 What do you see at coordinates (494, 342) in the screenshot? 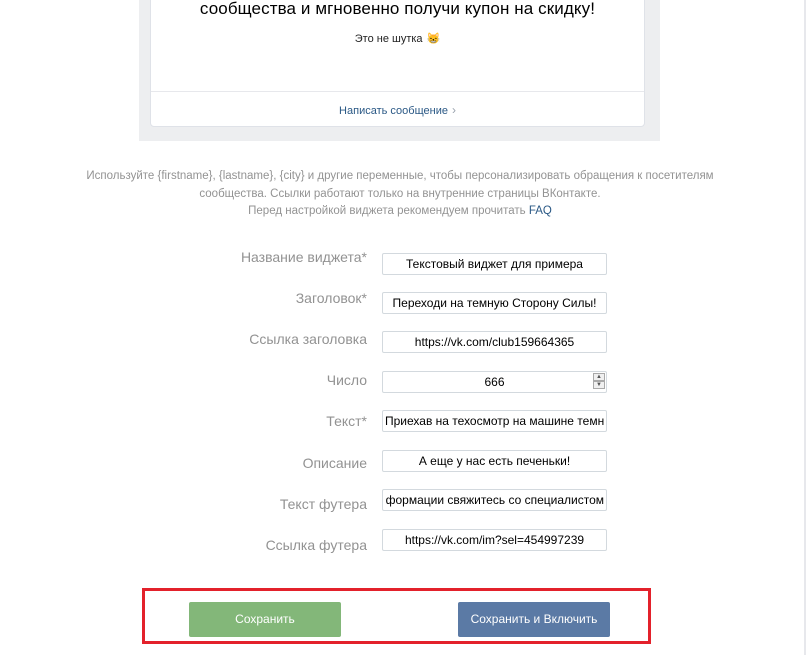
I see `heading-link-input: https://vk.com/club159664365` at bounding box center [494, 342].